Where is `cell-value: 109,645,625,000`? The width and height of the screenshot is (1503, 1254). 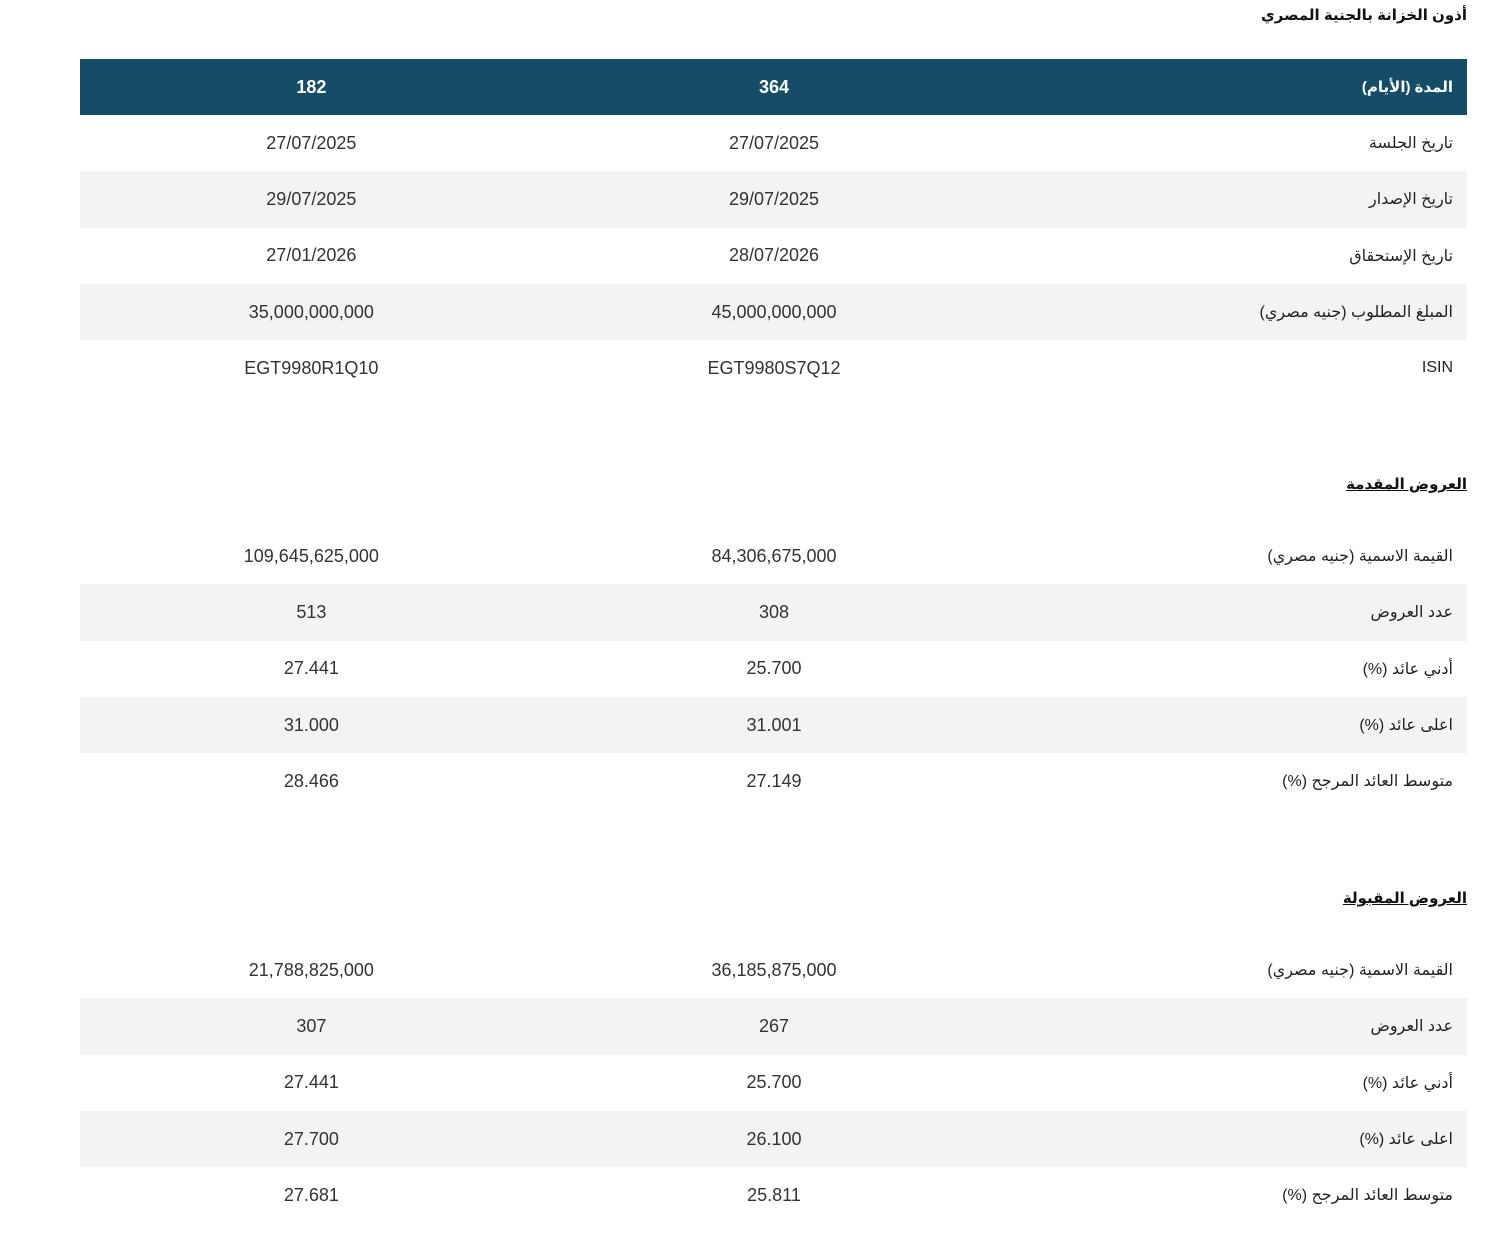
cell-value: 109,645,625,000 is located at coordinates (311, 555).